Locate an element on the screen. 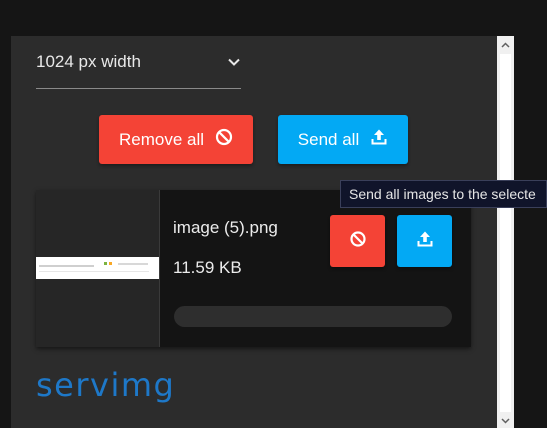 This screenshot has width=547, height=428. upload-progress-bar is located at coordinates (313, 316).